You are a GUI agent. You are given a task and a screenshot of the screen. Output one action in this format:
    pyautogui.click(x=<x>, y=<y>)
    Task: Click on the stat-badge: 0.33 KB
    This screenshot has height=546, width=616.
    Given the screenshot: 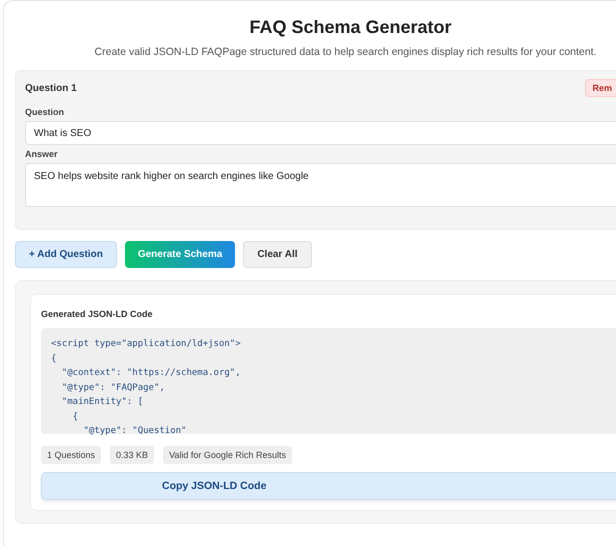 What is the action you would take?
    pyautogui.click(x=132, y=455)
    